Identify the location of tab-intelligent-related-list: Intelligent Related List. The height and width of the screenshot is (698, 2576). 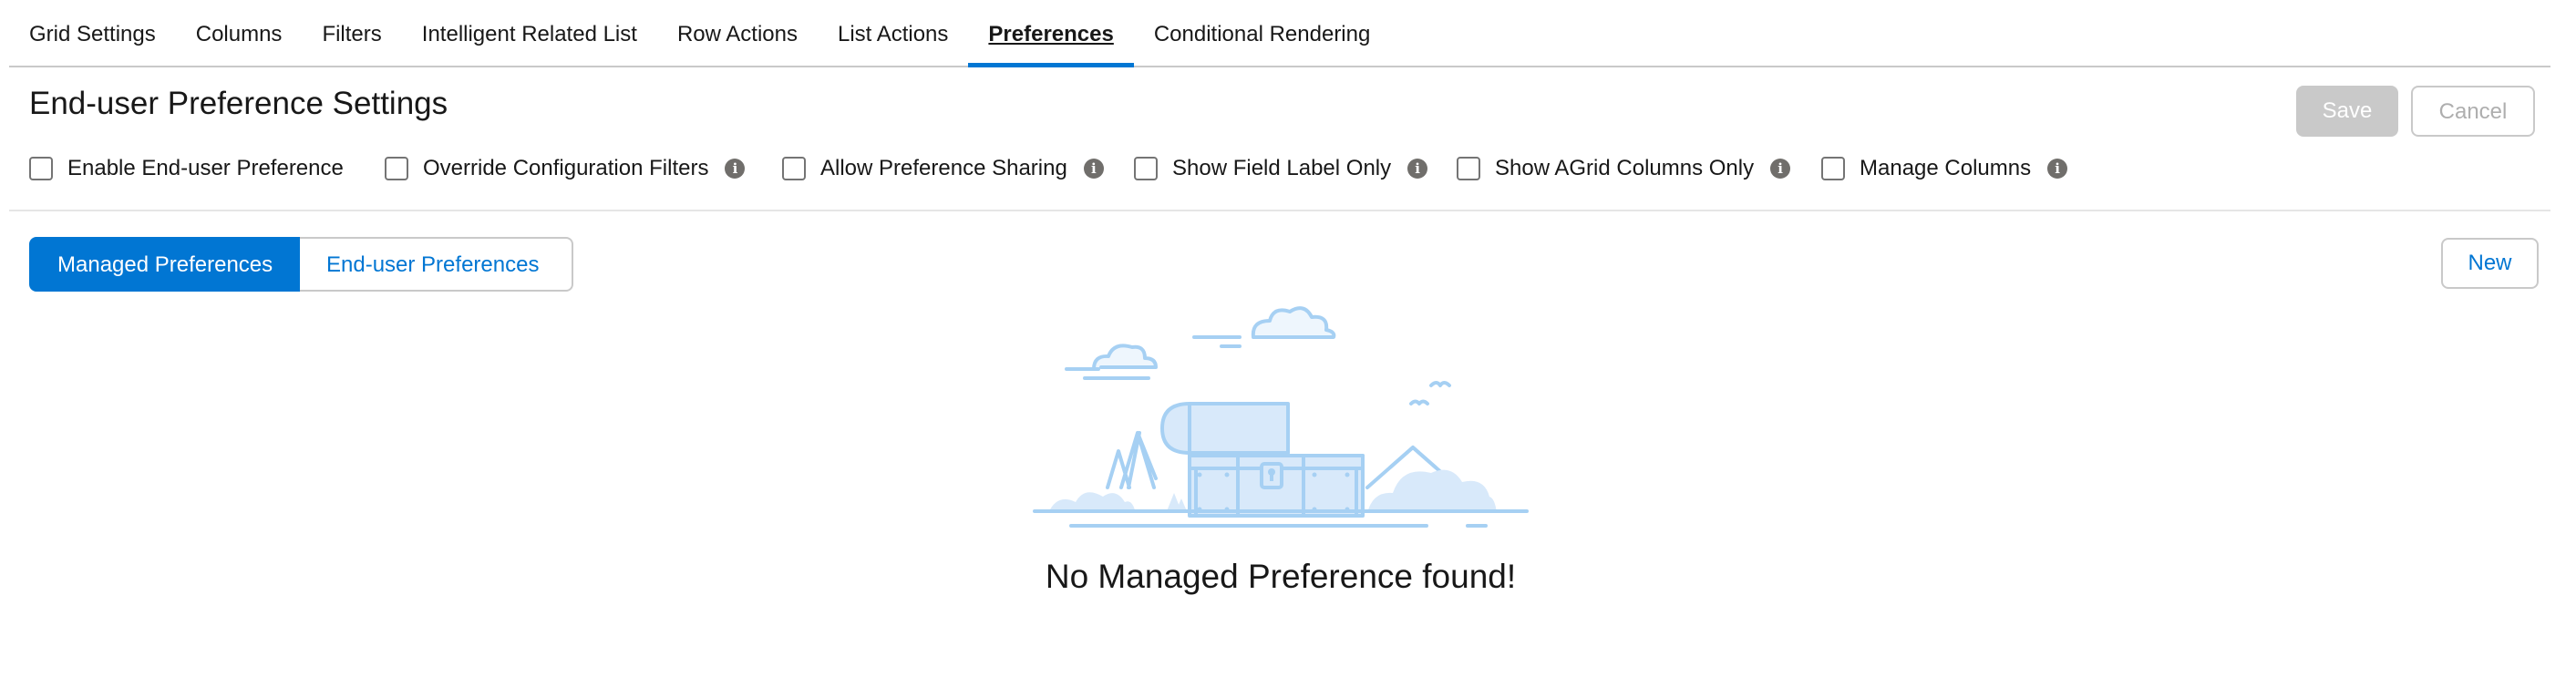
(529, 33).